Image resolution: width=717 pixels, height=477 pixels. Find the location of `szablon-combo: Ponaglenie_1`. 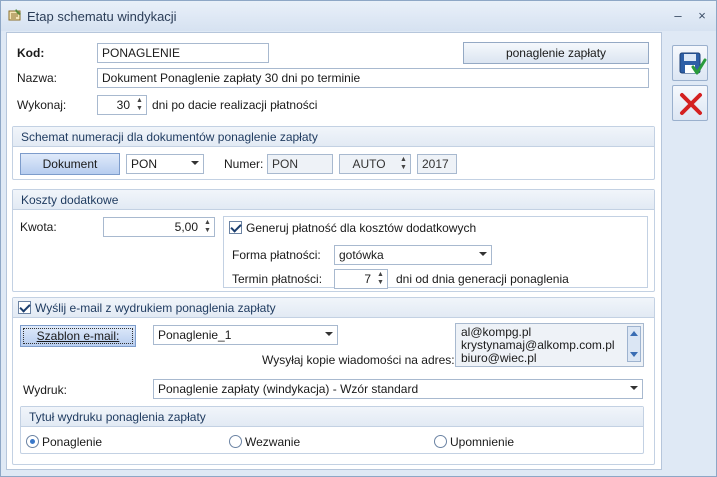

szablon-combo: Ponaglenie_1 is located at coordinates (245, 335).